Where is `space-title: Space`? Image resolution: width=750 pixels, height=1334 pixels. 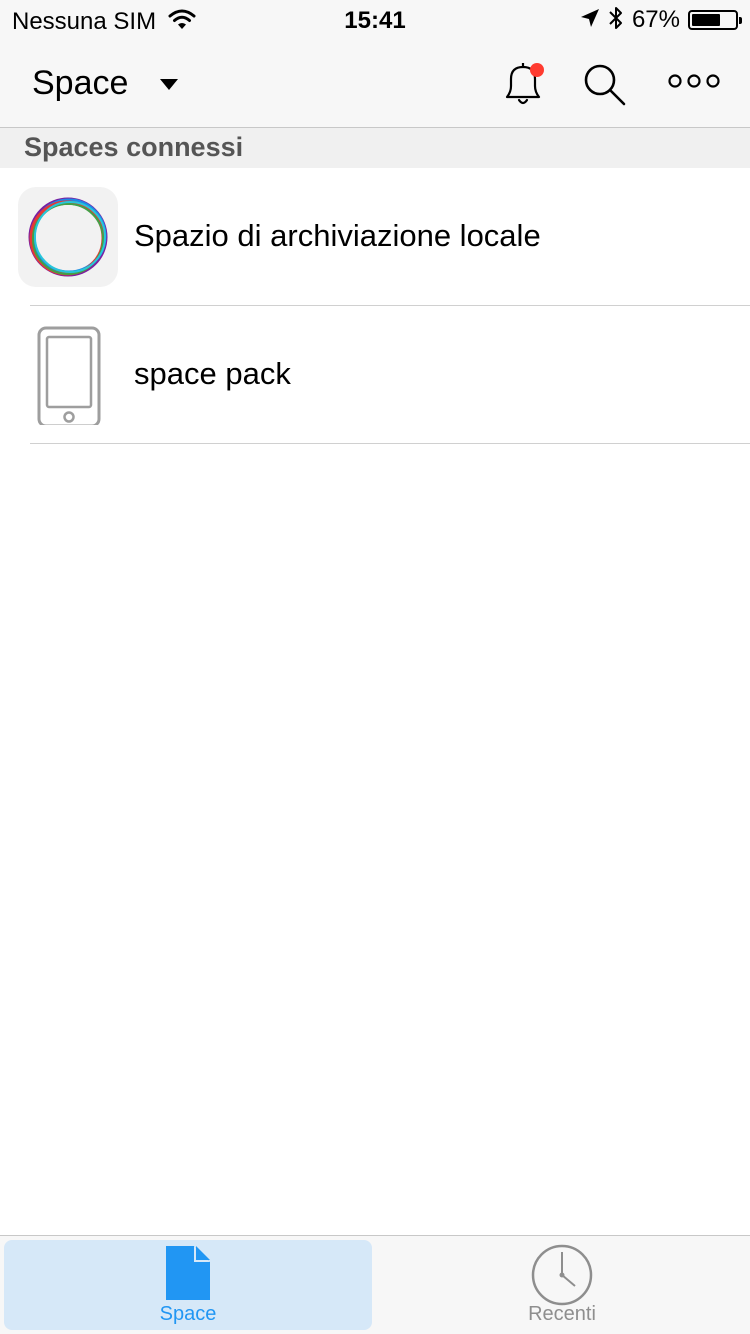
space-title: Space is located at coordinates (80, 83).